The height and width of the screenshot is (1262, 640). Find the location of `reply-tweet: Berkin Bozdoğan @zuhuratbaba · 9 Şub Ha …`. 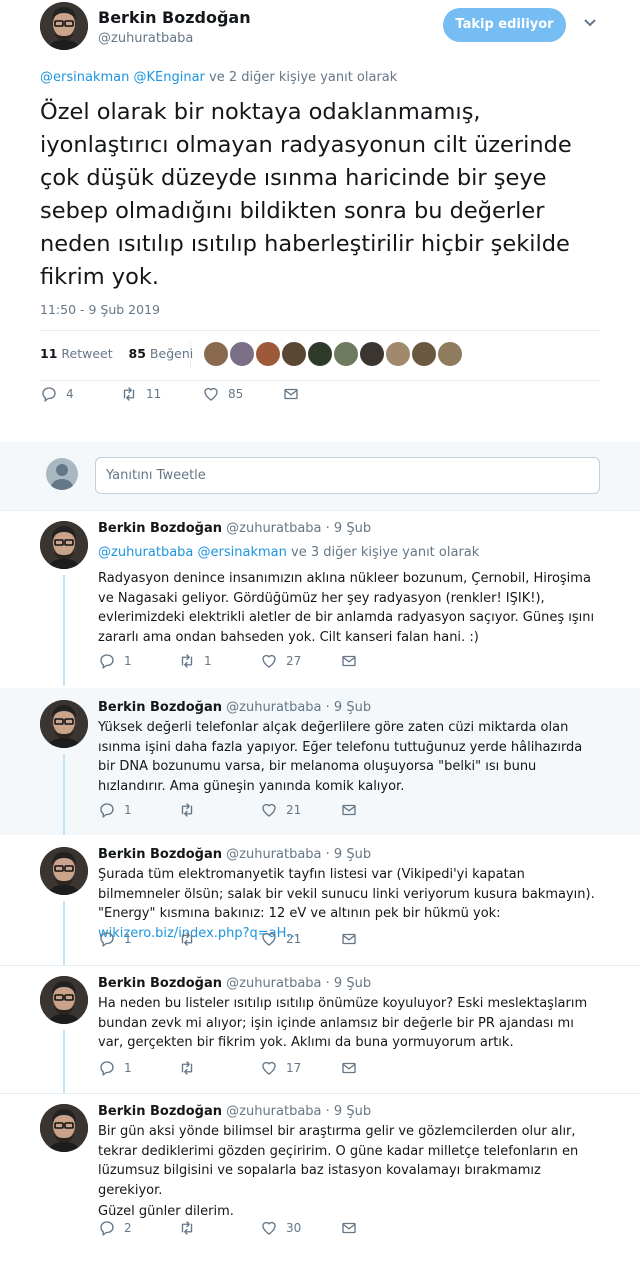

reply-tweet: Berkin Bozdoğan @zuhuratbaba · 9 Şub Ha … is located at coordinates (320, 1029).